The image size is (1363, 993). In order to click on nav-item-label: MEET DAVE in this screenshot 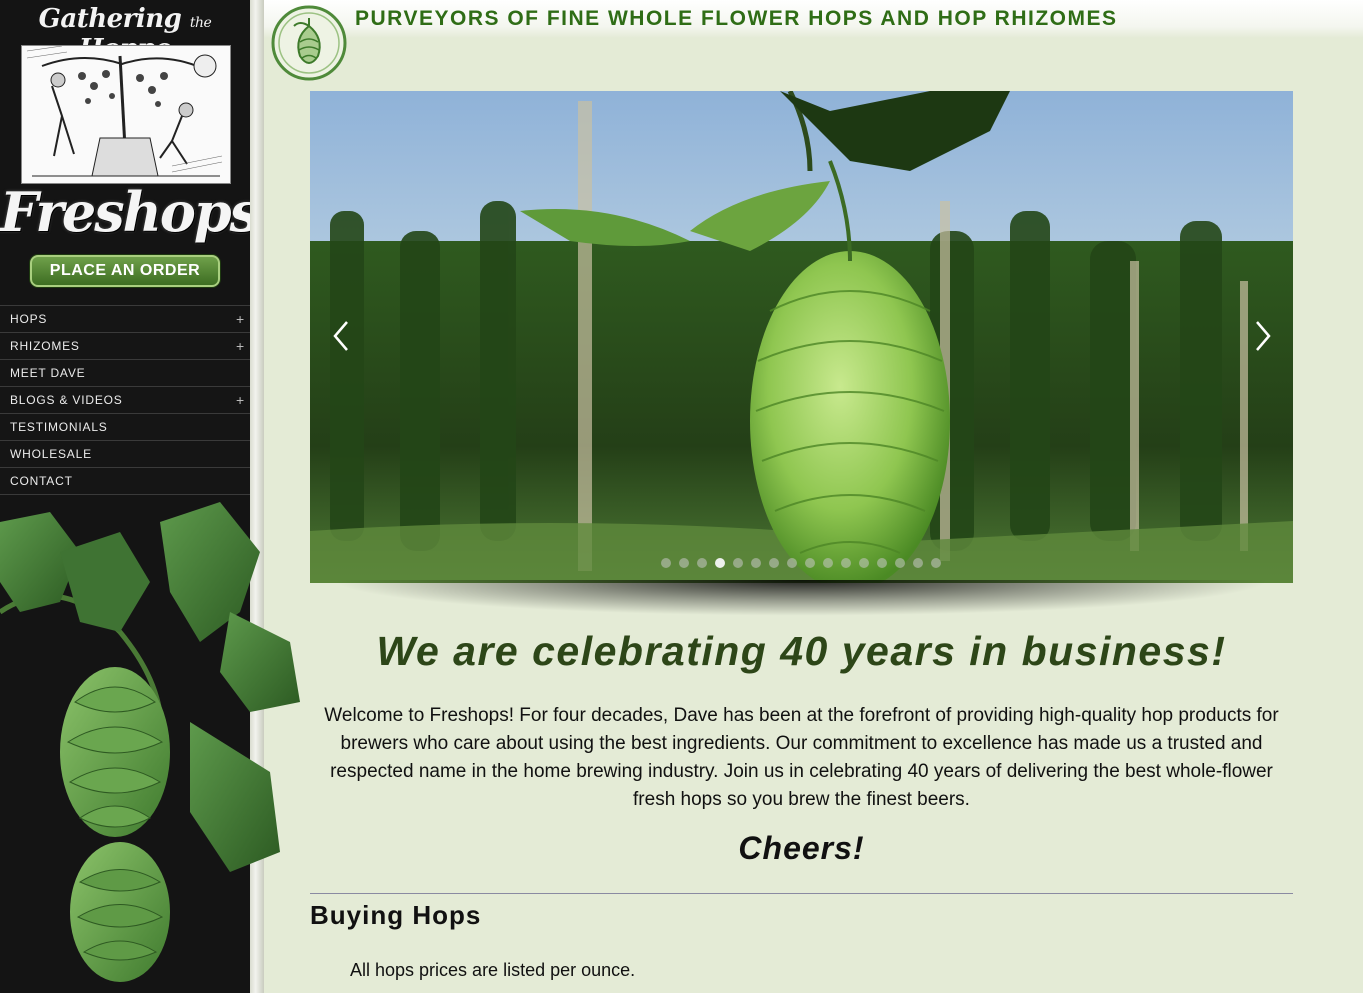, I will do `click(48, 373)`.